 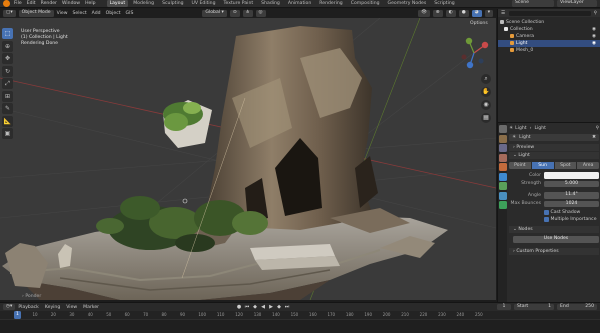 I want to click on outliner-item-mesh: Mesh_0, so click(x=549, y=50).